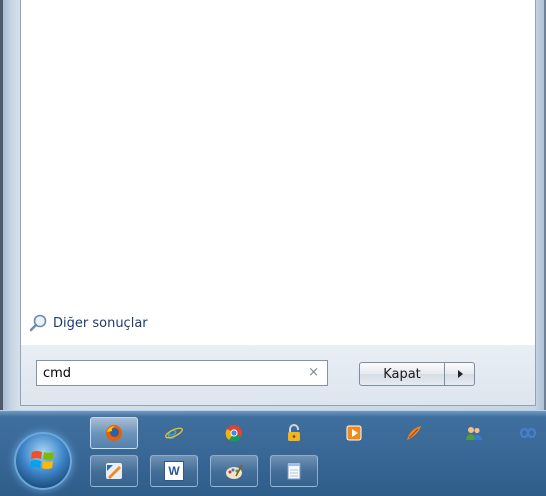 Image resolution: width=546 pixels, height=496 pixels. I want to click on notepad-icon, so click(294, 471).